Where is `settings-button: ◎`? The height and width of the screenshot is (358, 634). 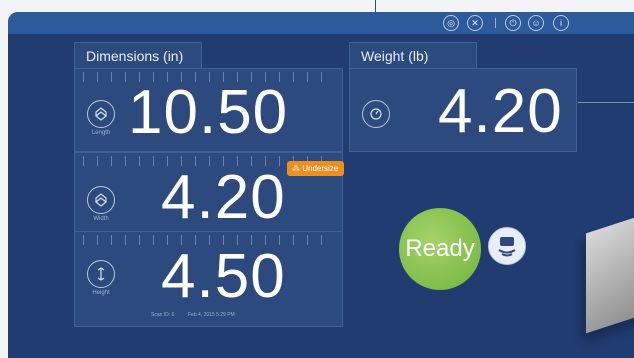
settings-button: ◎ is located at coordinates (451, 23).